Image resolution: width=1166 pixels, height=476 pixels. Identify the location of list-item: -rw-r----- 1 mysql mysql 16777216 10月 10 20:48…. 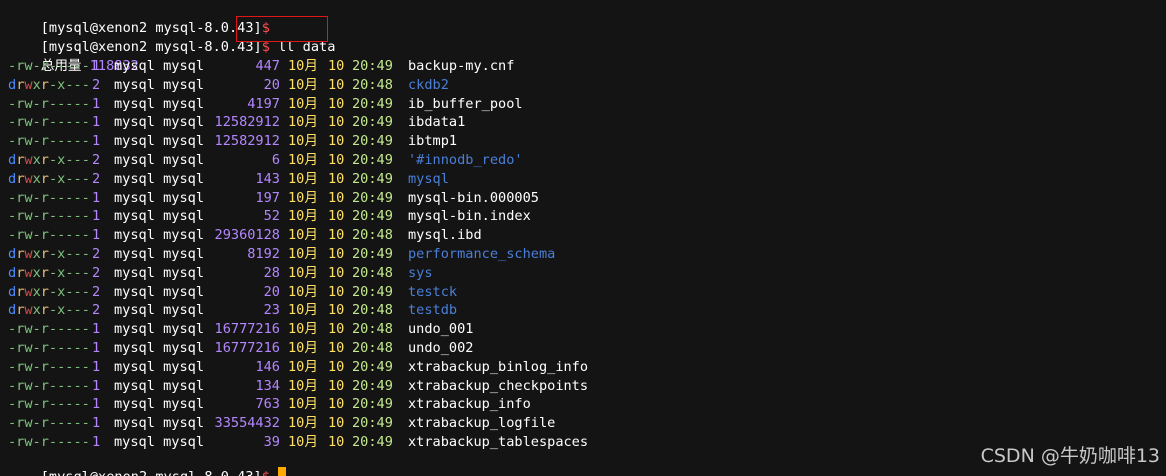
(587, 329).